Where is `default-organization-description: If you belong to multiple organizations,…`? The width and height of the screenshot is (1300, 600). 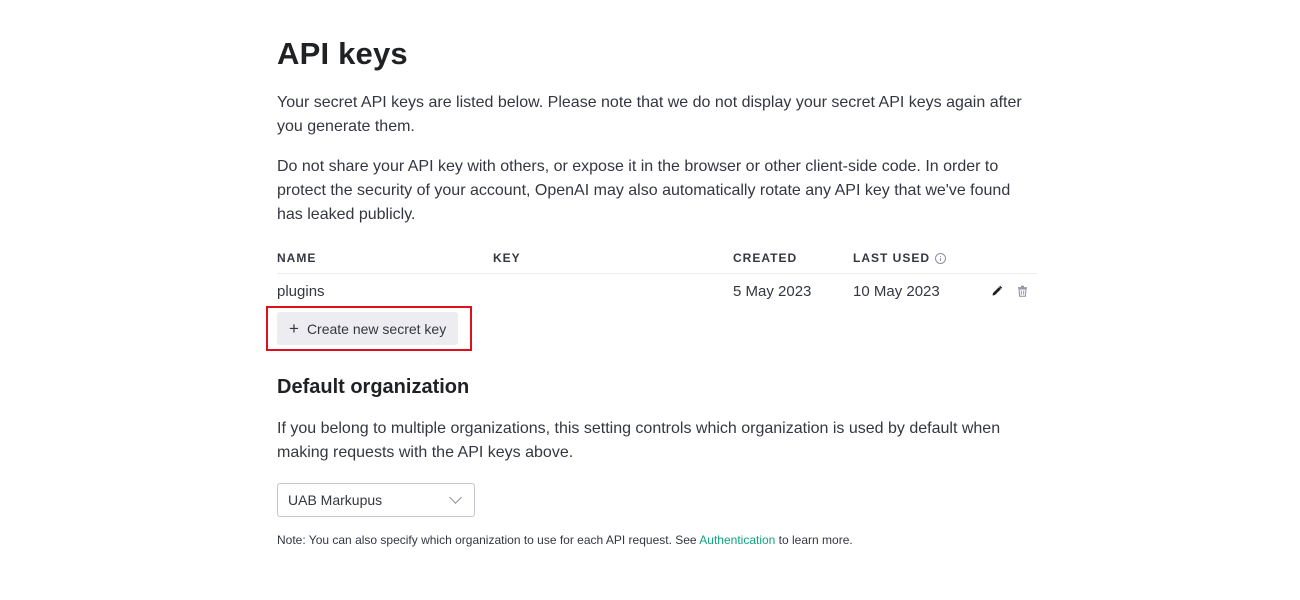
default-organization-description: If you belong to multiple organizations,… is located at coordinates (639, 440).